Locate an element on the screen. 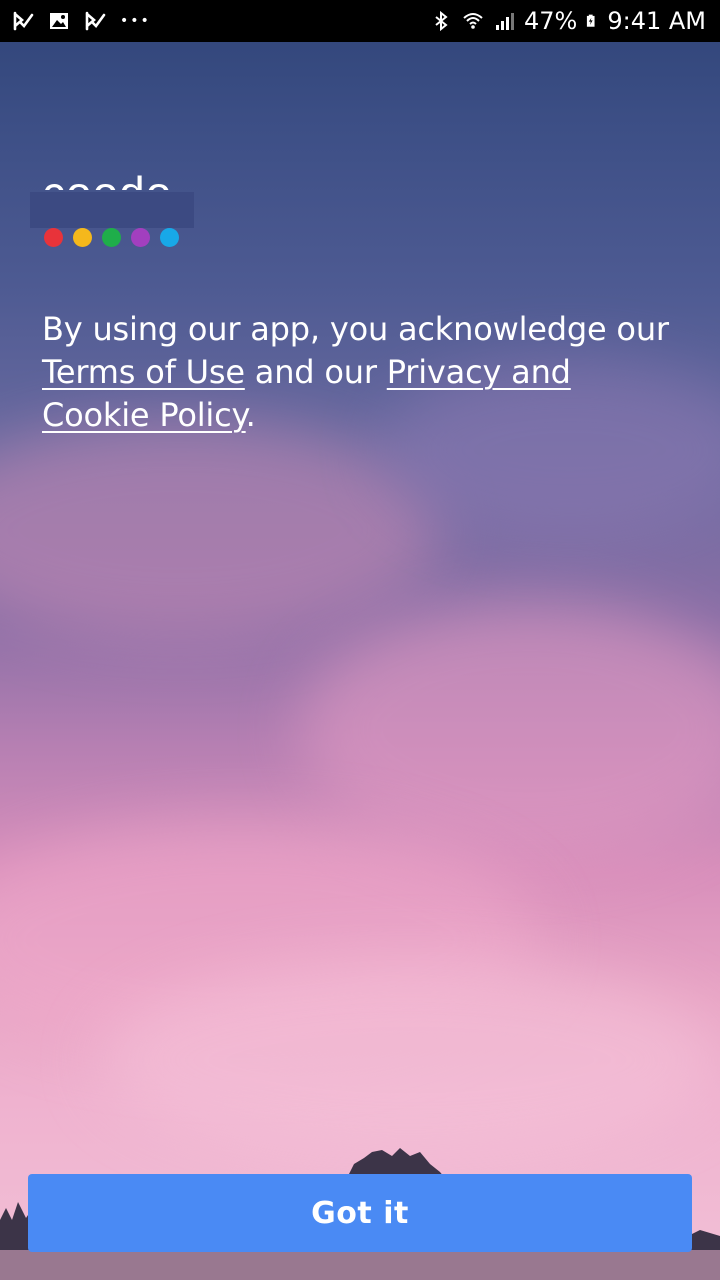 The height and width of the screenshot is (1280, 720). logo-dot-purple is located at coordinates (140, 237).